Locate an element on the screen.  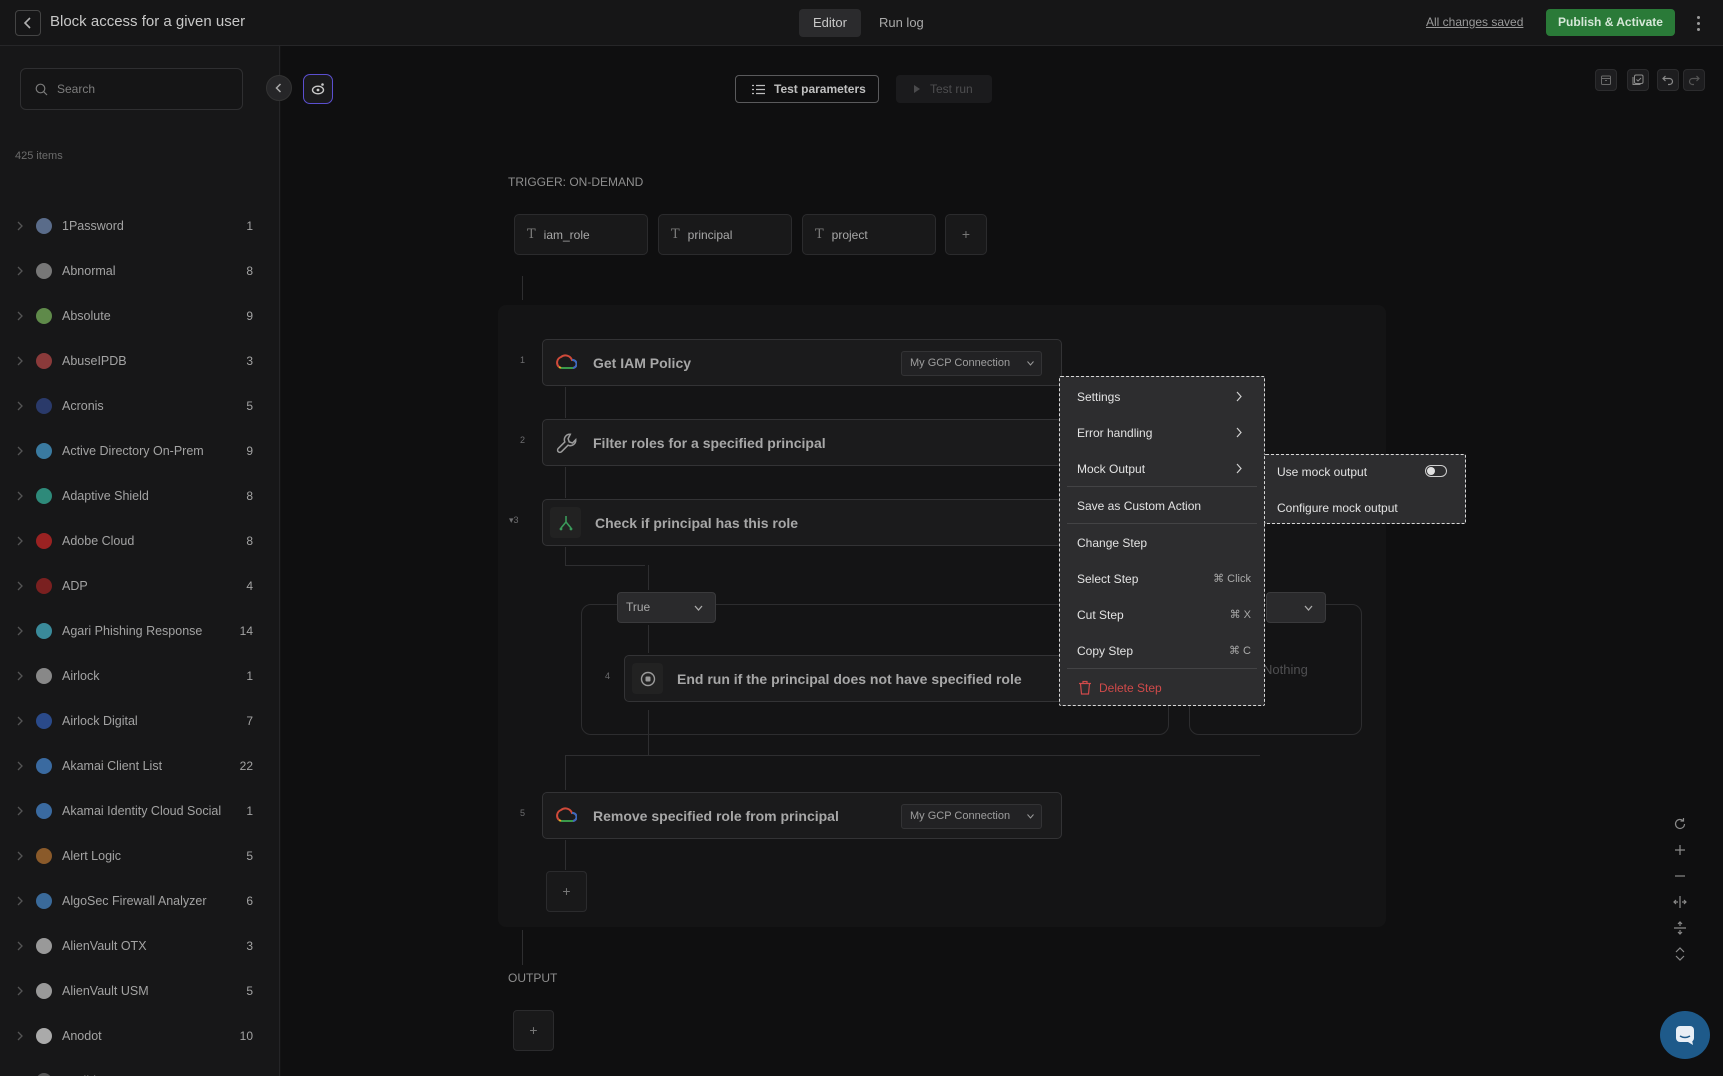
menu-item-delete-step: Delete Step is located at coordinates (1162, 688).